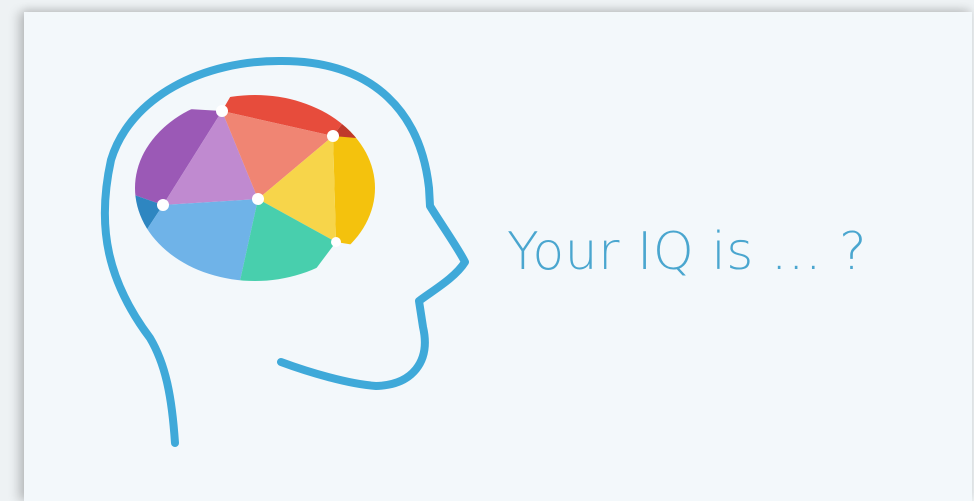  I want to click on brain-mosaic, so click(255, 188).